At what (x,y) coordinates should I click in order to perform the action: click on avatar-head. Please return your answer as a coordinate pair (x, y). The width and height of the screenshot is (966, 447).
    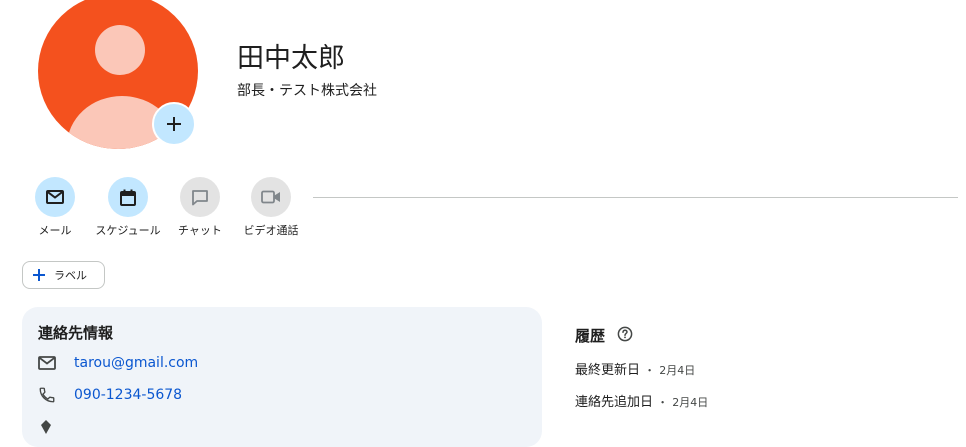
    Looking at the image, I should click on (120, 50).